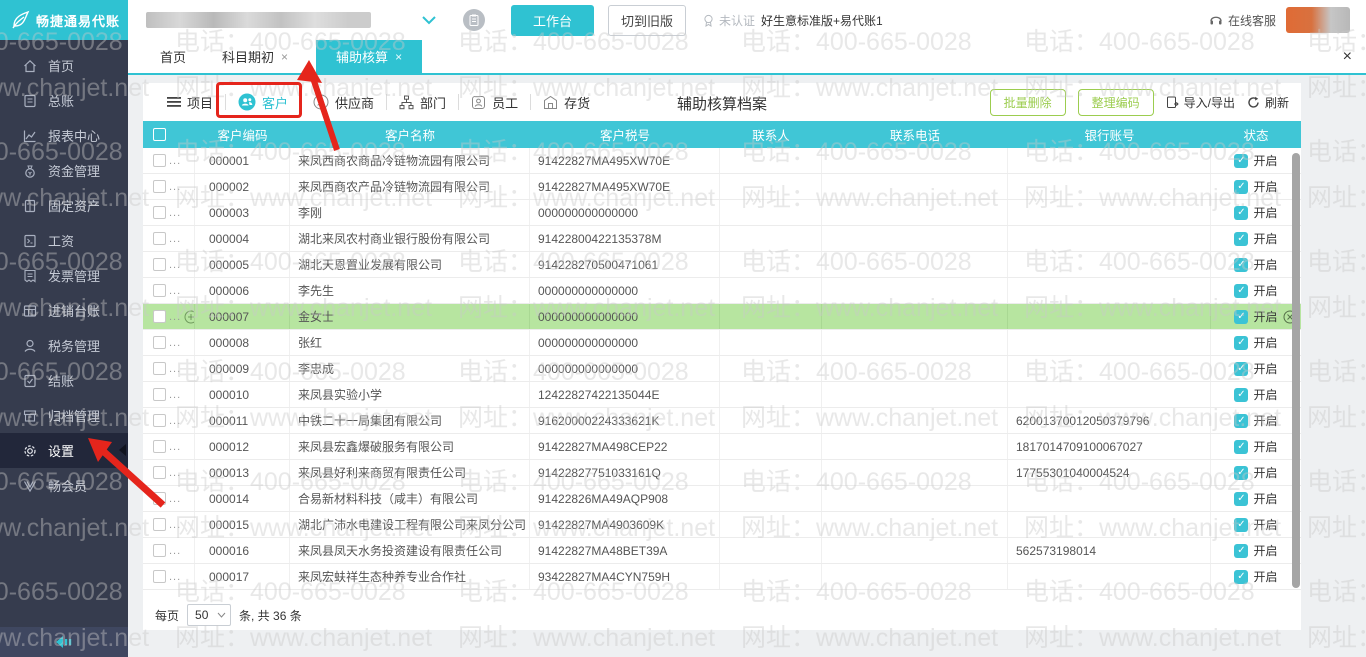 The width and height of the screenshot is (1366, 657). I want to click on close-icon: ×, so click(1347, 57).